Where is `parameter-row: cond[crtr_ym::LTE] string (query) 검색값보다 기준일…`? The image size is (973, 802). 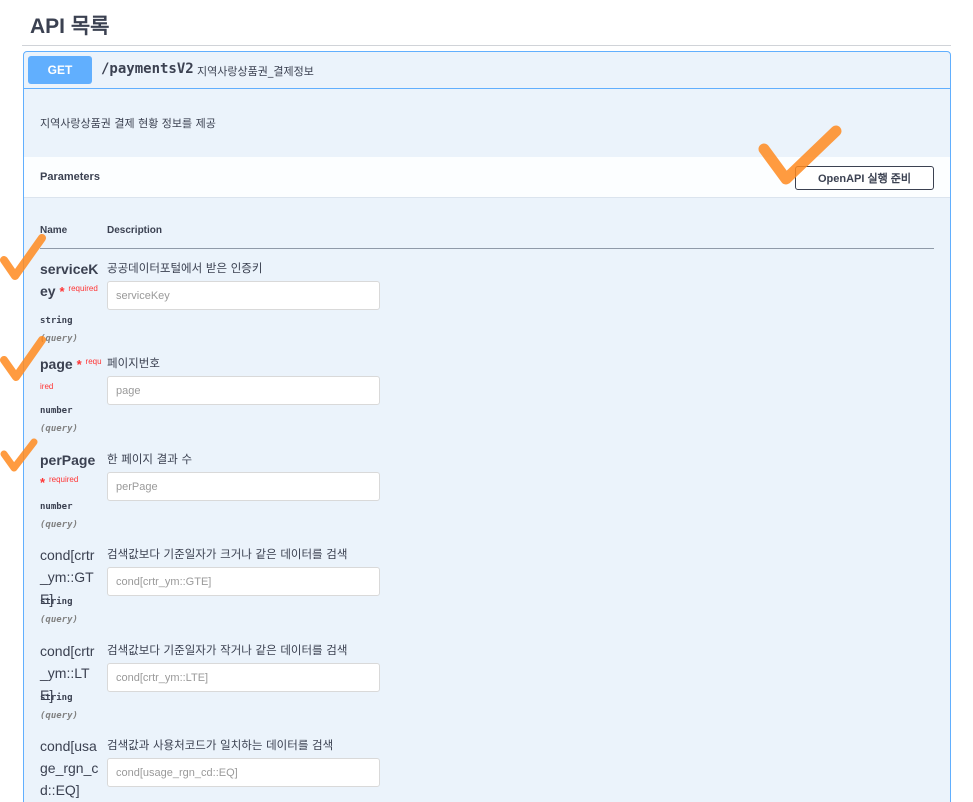 parameter-row: cond[crtr_ym::LTE] string (query) 검색값보다 기준일… is located at coordinates (487, 687).